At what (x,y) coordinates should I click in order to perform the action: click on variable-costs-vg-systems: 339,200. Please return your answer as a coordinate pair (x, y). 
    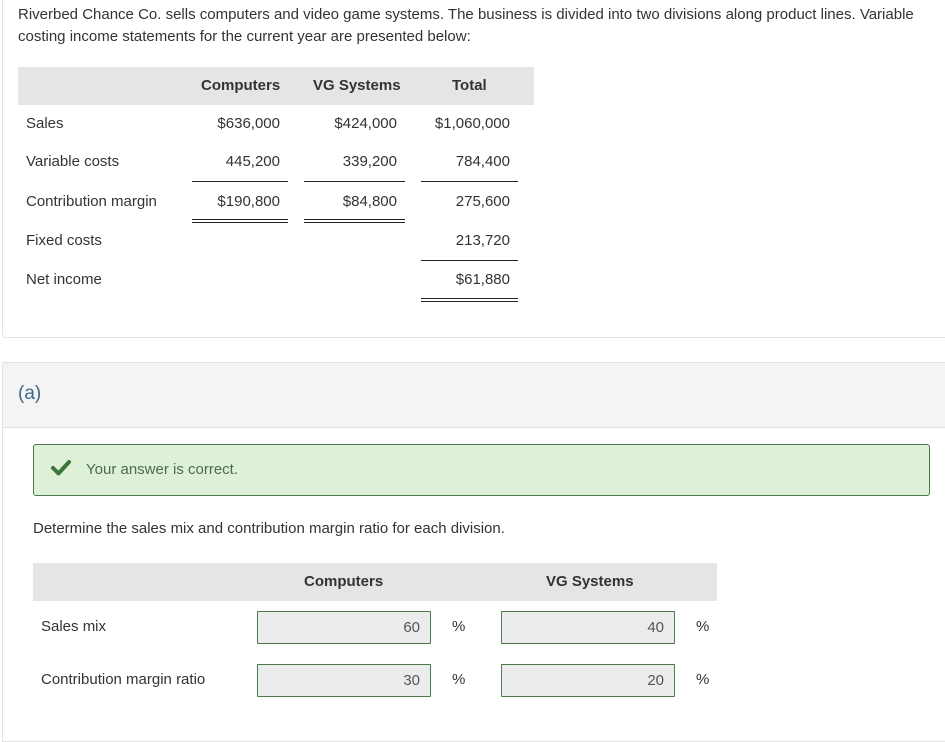
    Looking at the image, I should click on (369, 161).